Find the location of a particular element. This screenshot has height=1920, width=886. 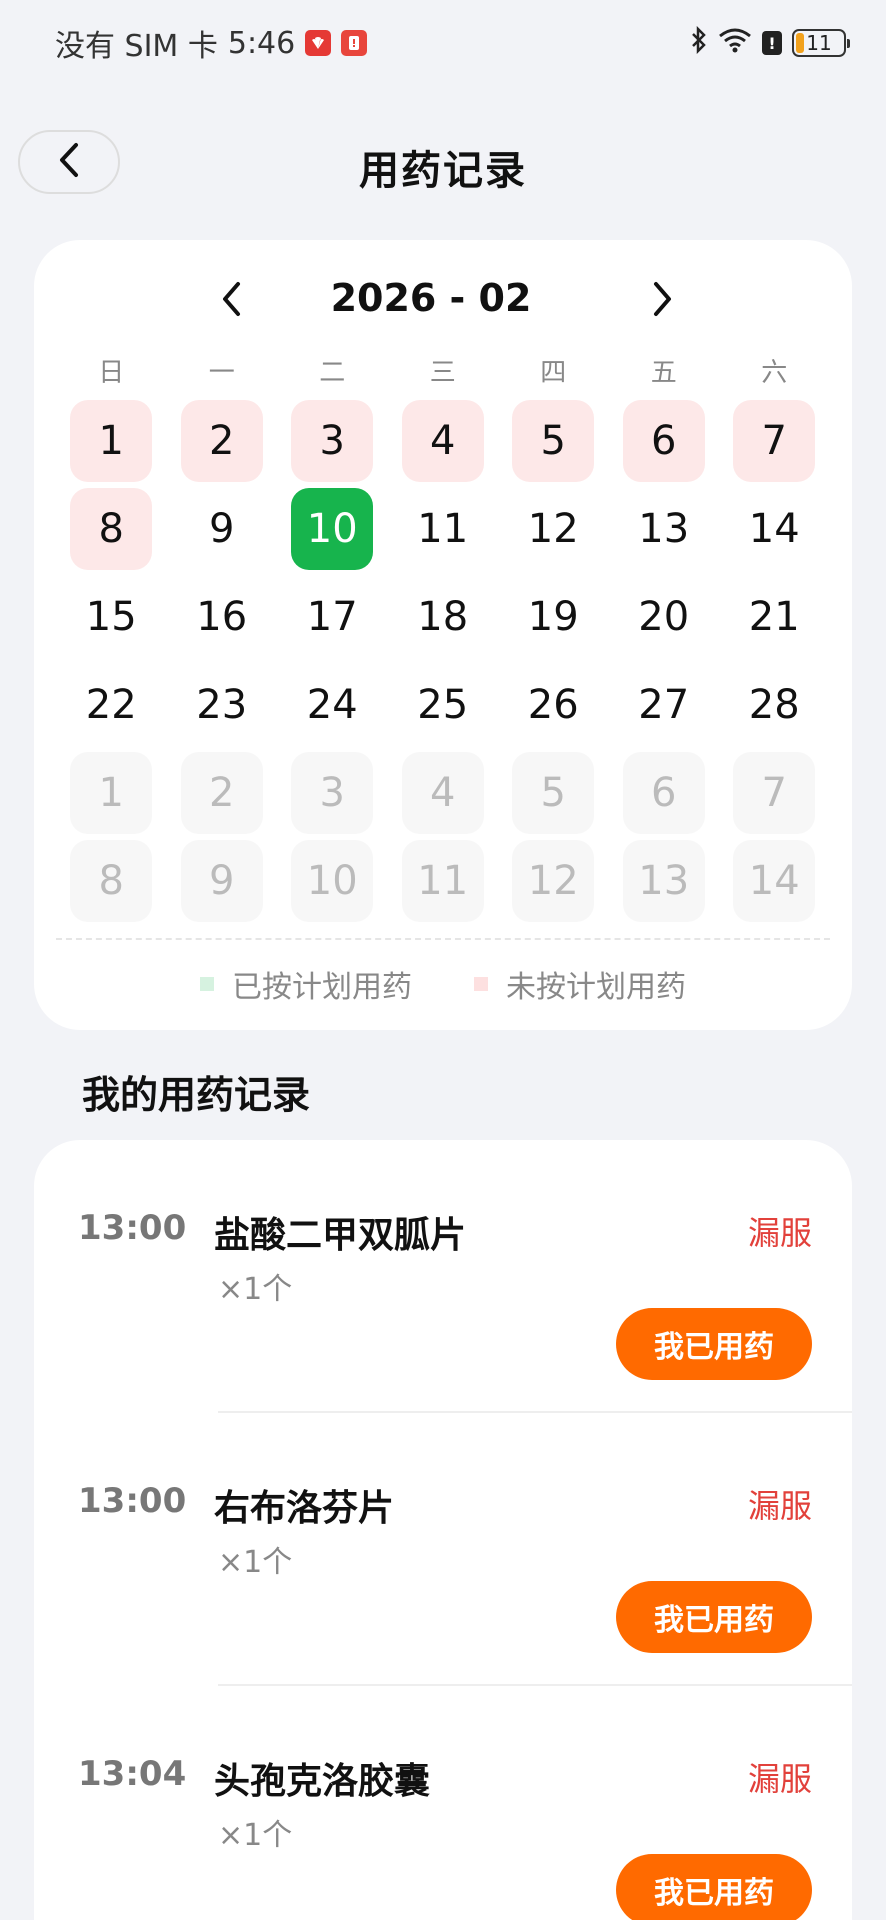

calendar-day: 24 is located at coordinates (332, 705).